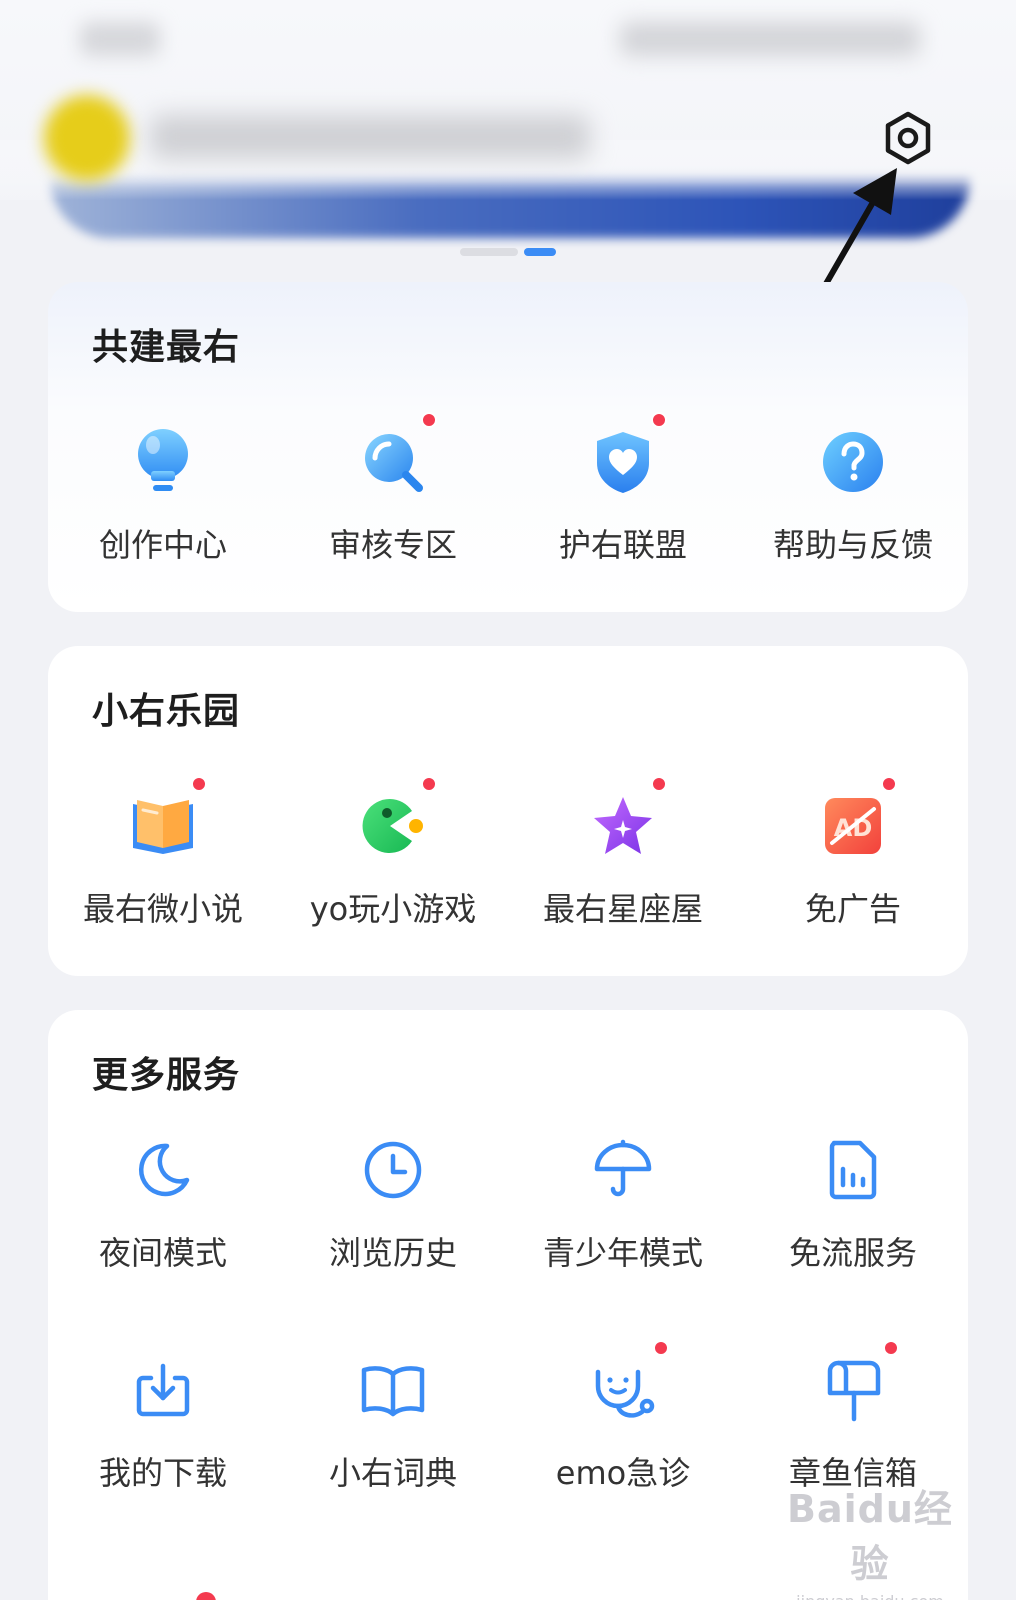 The height and width of the screenshot is (1600, 1016). I want to click on open-book-icon, so click(393, 1391).